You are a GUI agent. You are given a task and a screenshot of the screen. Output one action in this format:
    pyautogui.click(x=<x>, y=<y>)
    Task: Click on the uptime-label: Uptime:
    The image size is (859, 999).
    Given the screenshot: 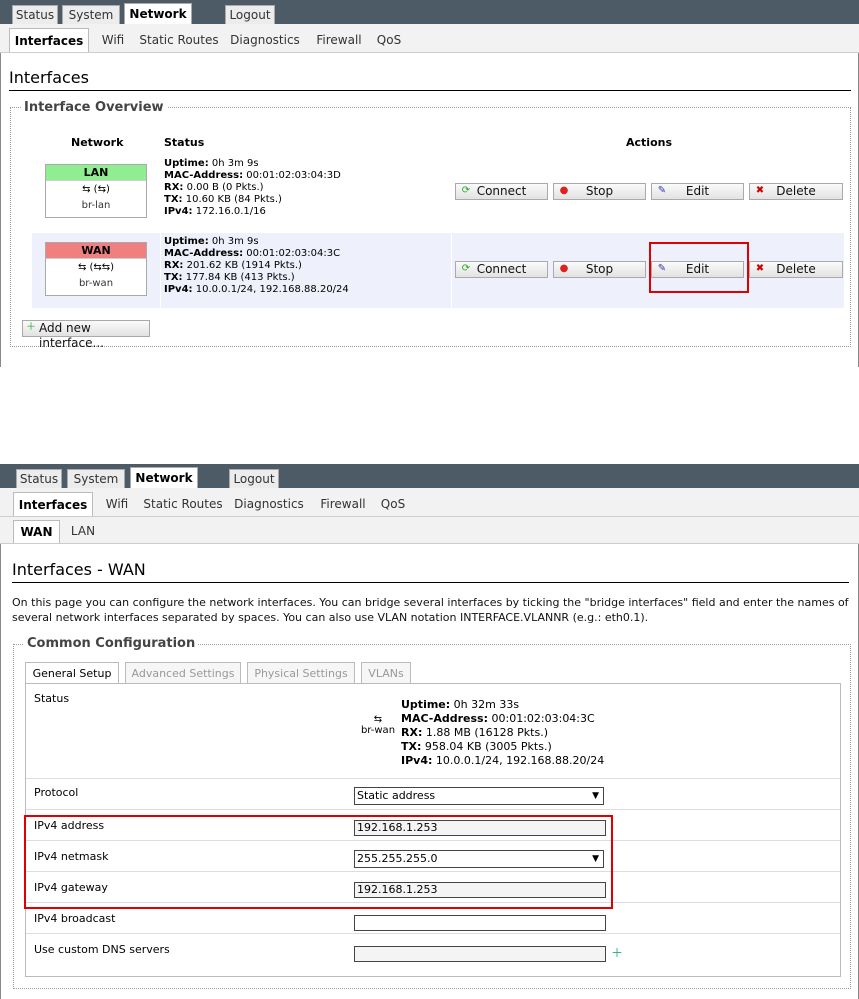 What is the action you would take?
    pyautogui.click(x=186, y=241)
    